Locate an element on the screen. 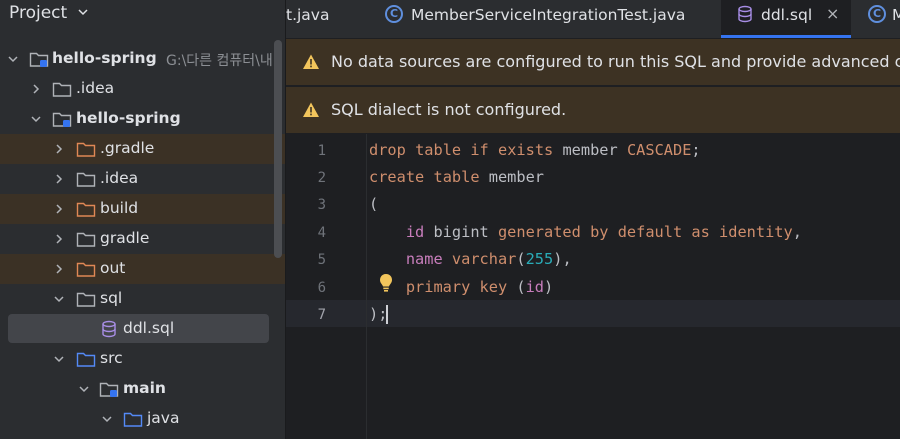 The height and width of the screenshot is (439, 900). code-keyword: key is located at coordinates (493, 287).